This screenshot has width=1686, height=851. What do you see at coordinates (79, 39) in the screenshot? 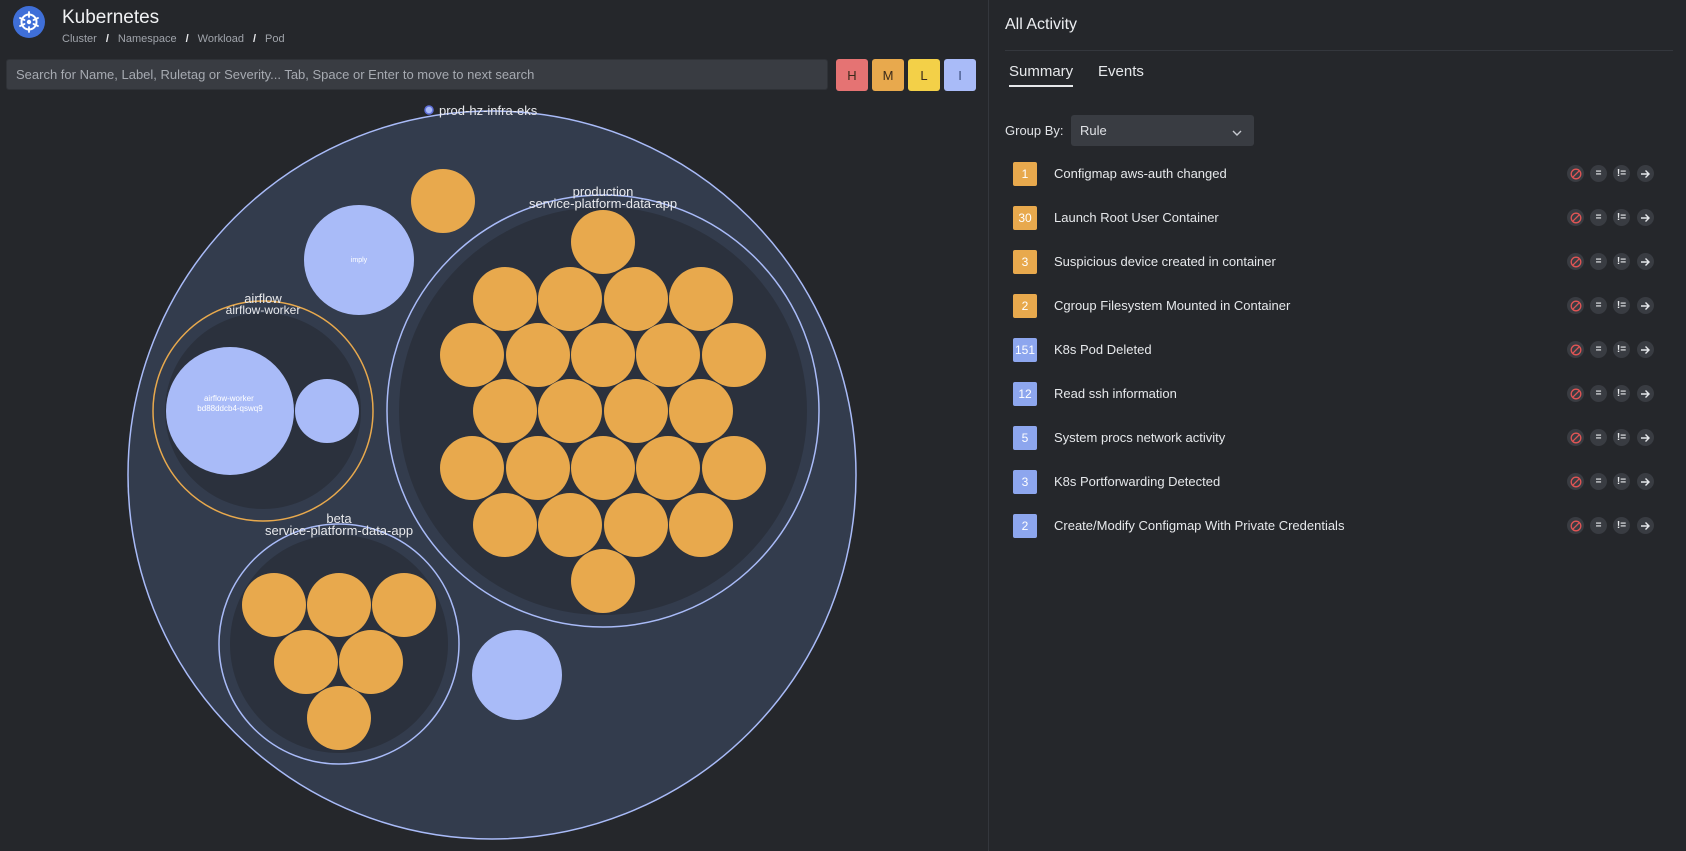
I see `breadcrumb-cluster: Cluster` at bounding box center [79, 39].